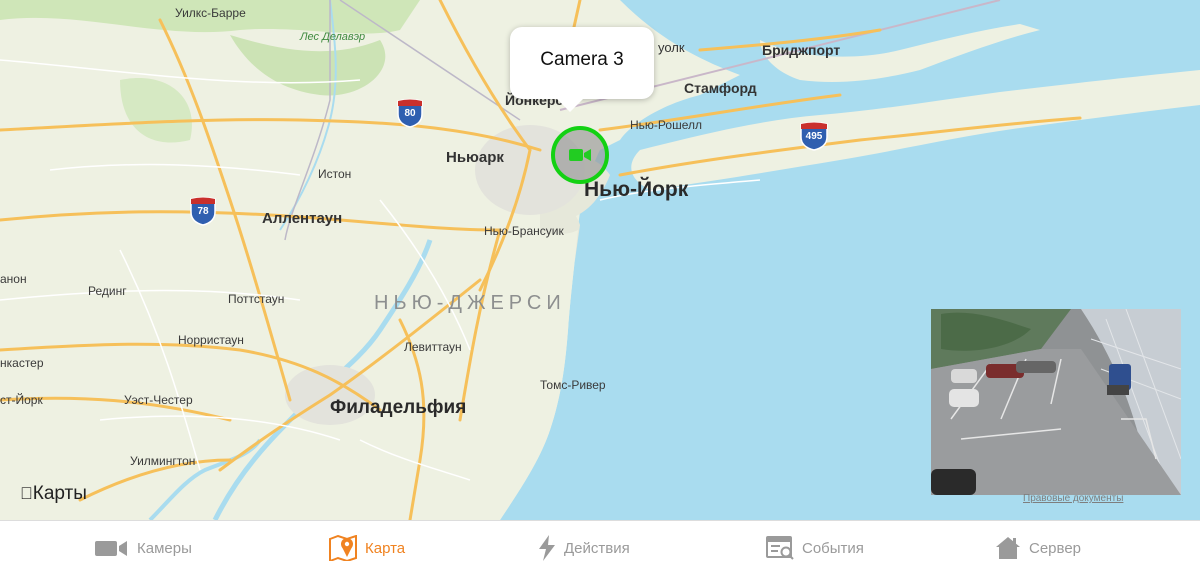  What do you see at coordinates (256, 299) in the screenshot?
I see `map-label-pottstown: Поттстаун` at bounding box center [256, 299].